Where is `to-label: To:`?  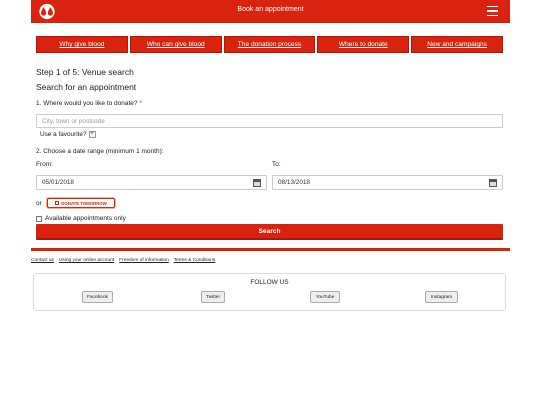 to-label: To: is located at coordinates (276, 164).